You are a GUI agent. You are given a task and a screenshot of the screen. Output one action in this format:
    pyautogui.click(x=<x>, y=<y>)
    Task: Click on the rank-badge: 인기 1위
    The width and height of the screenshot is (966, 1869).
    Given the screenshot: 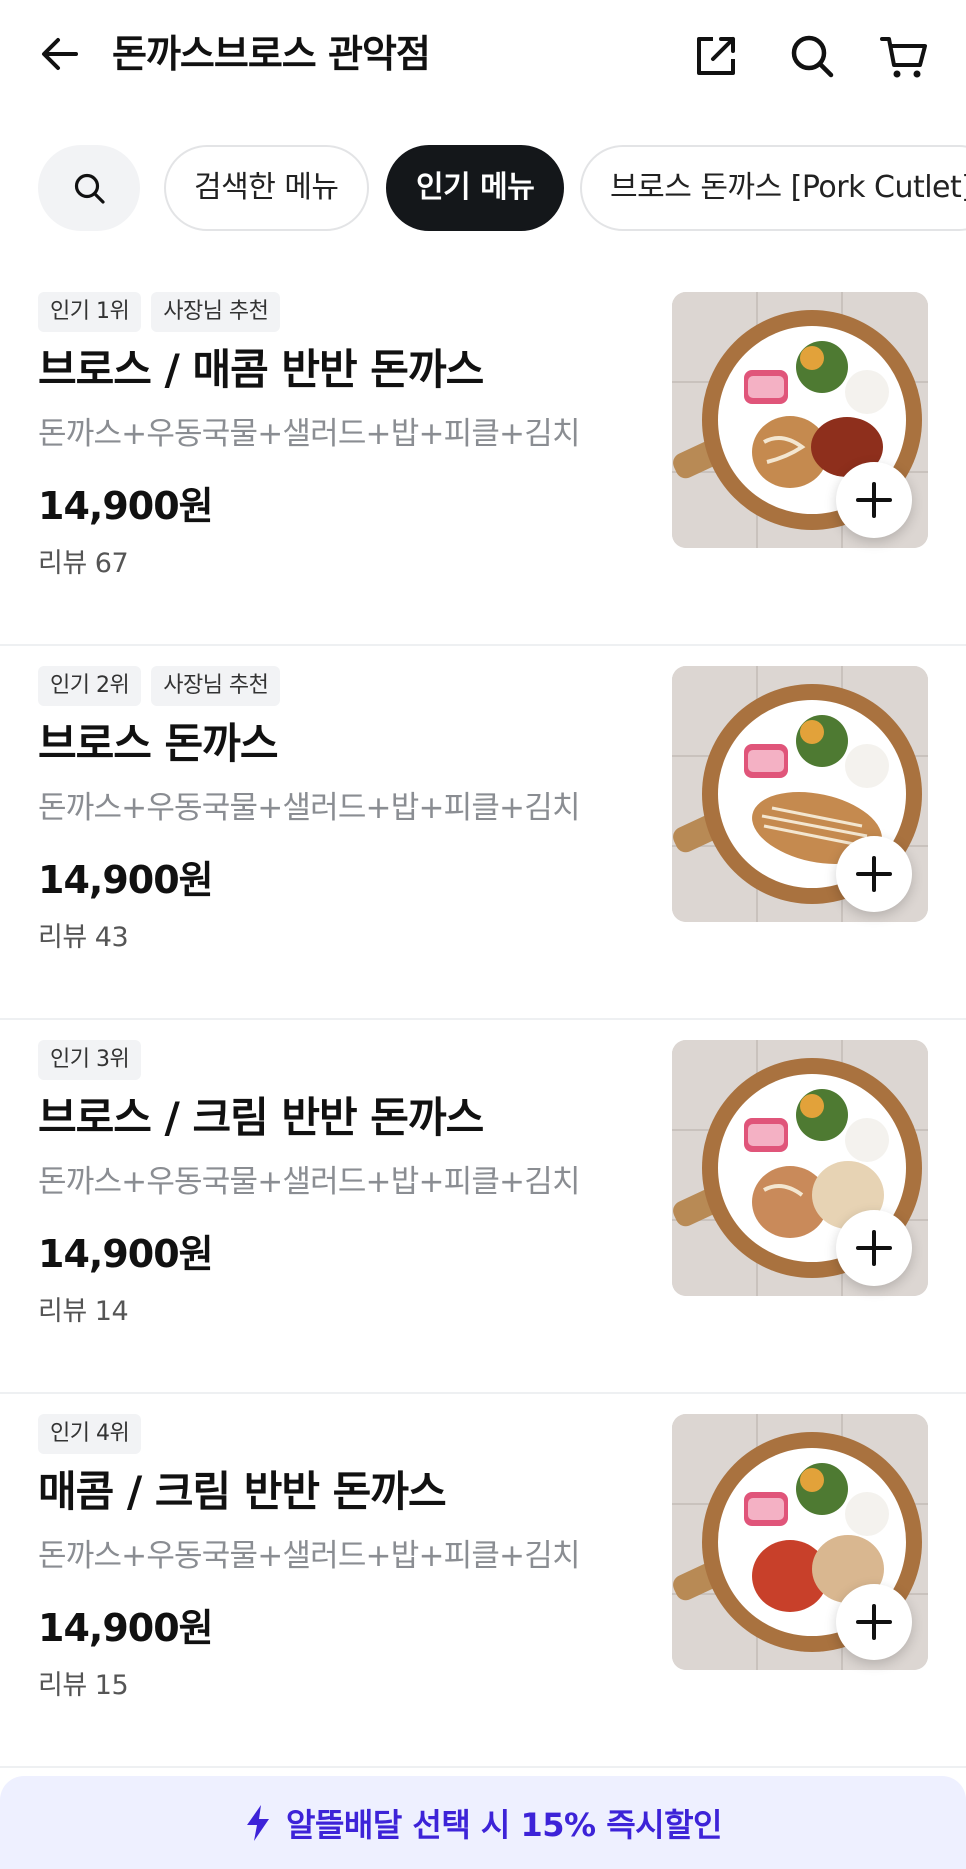 What is the action you would take?
    pyautogui.click(x=90, y=312)
    